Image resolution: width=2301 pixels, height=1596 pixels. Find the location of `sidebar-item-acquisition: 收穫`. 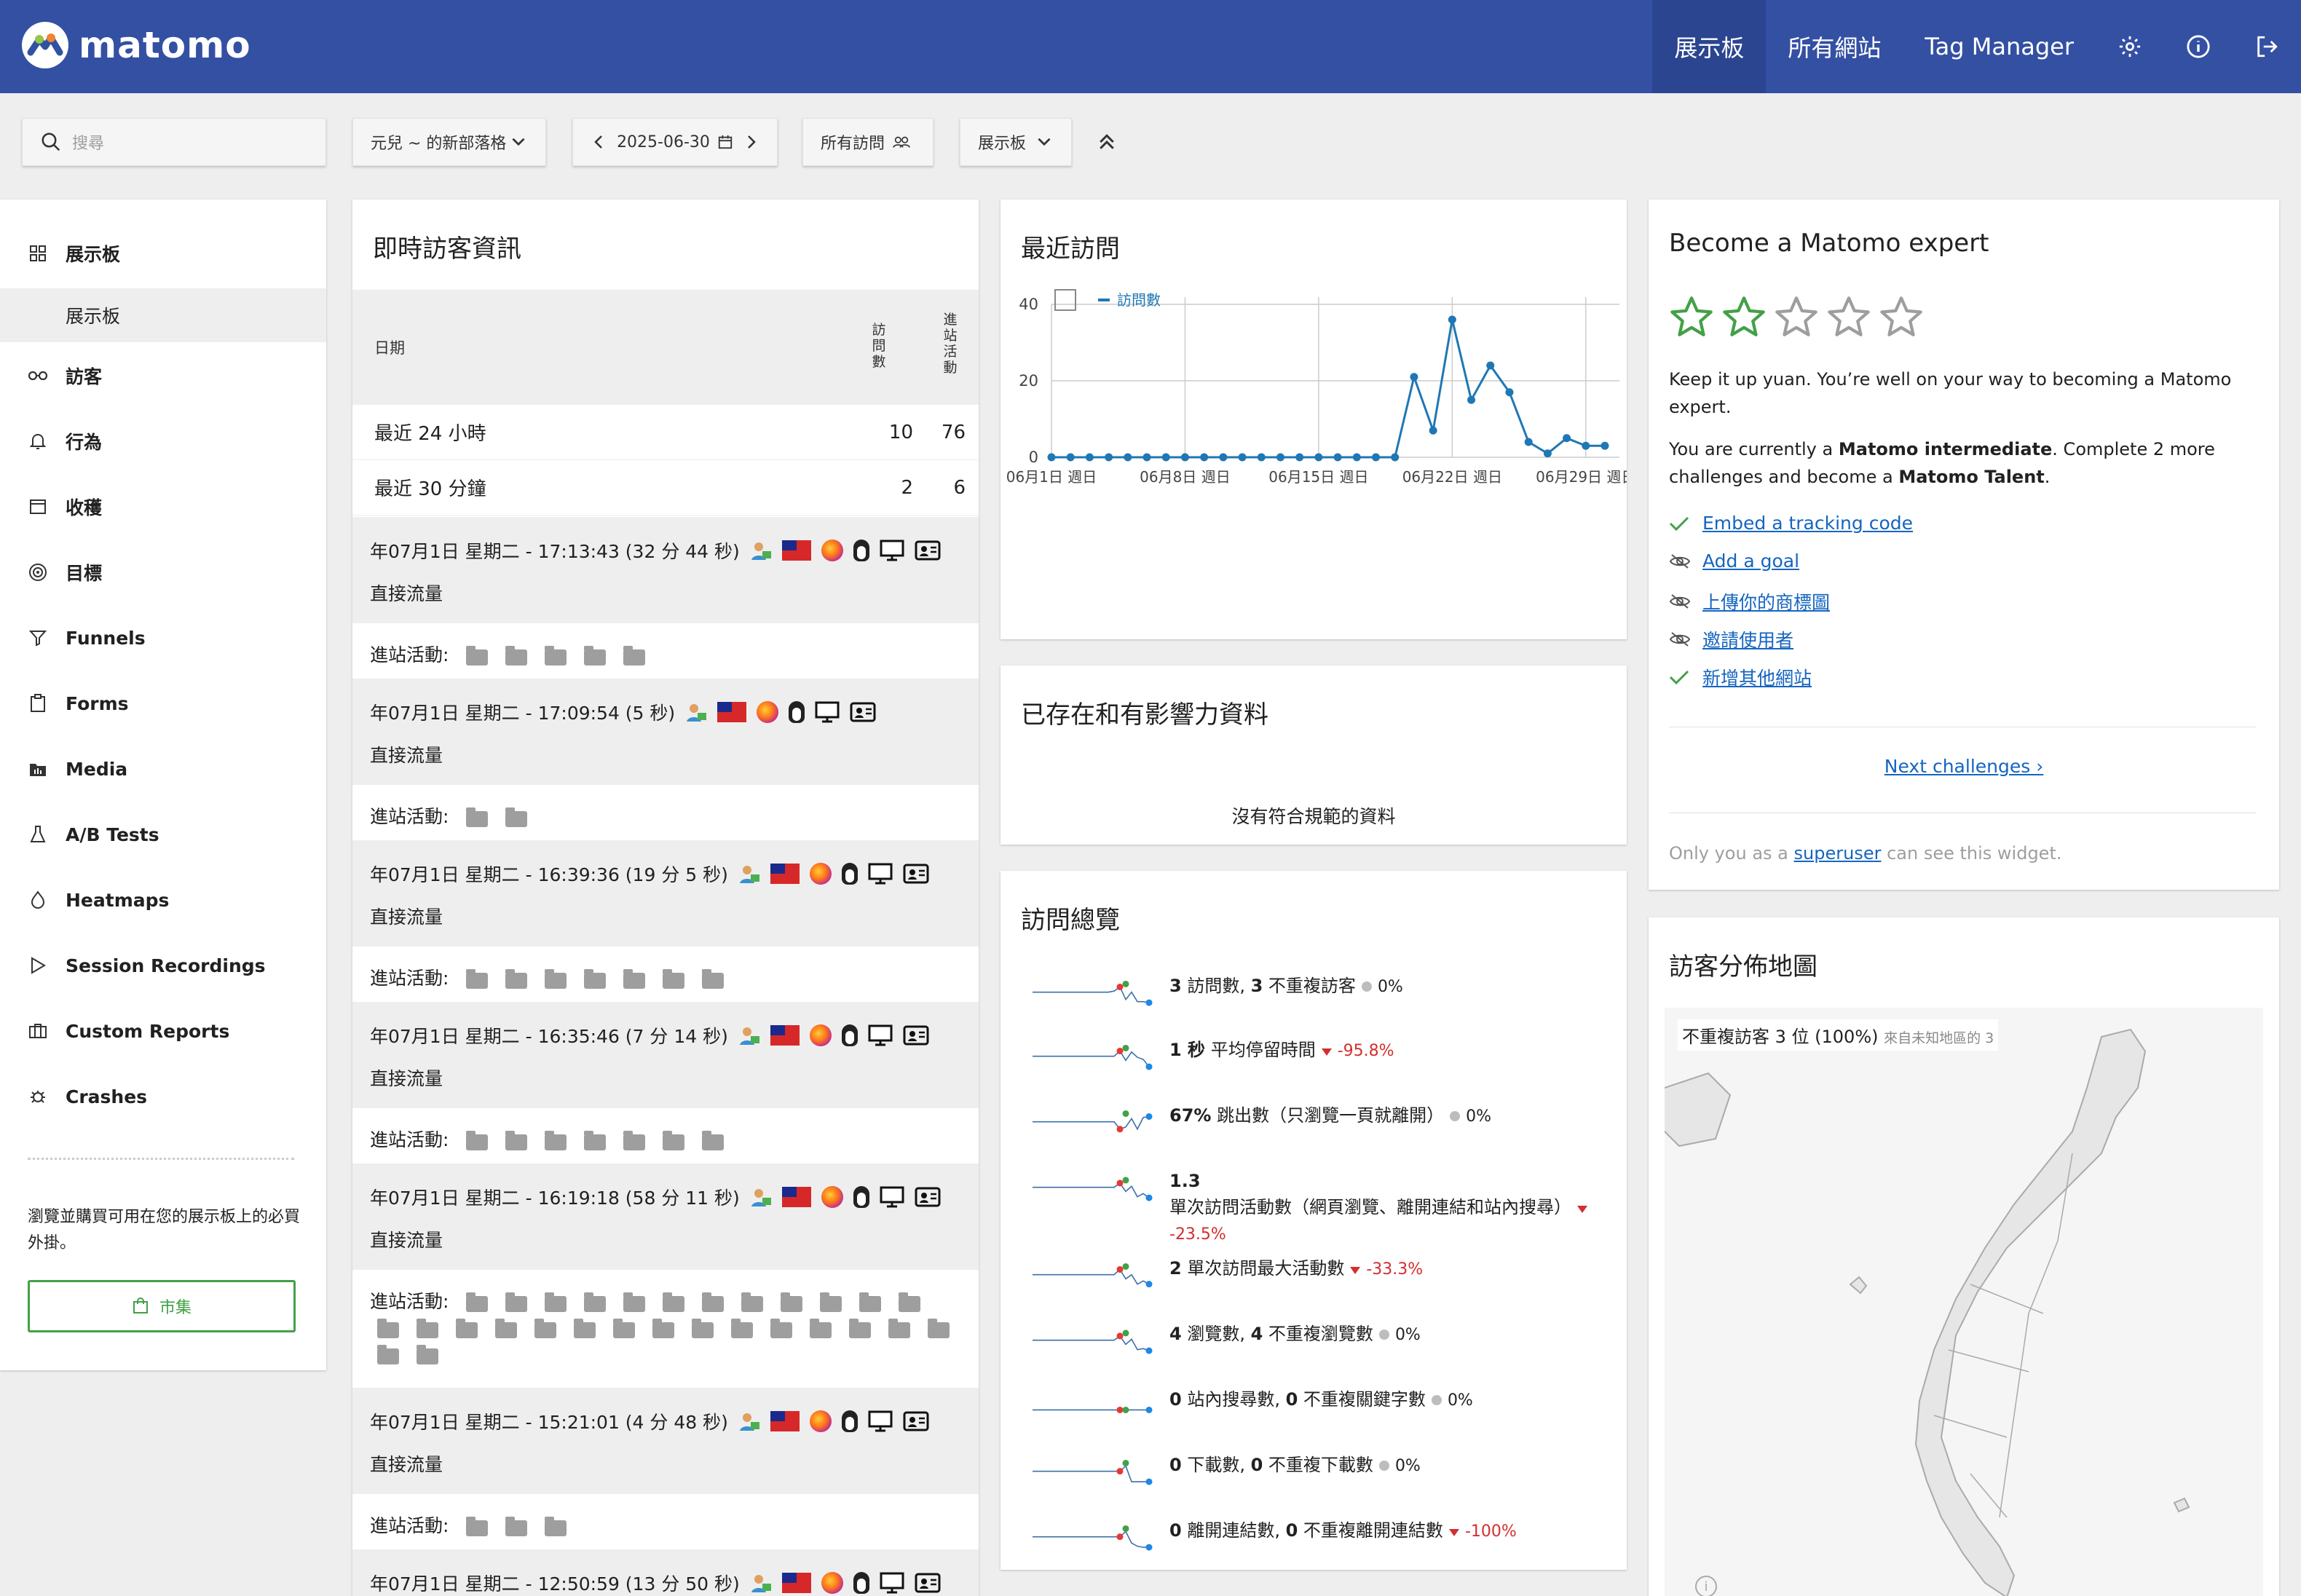

sidebar-item-acquisition: 收穫 is located at coordinates (163, 507).